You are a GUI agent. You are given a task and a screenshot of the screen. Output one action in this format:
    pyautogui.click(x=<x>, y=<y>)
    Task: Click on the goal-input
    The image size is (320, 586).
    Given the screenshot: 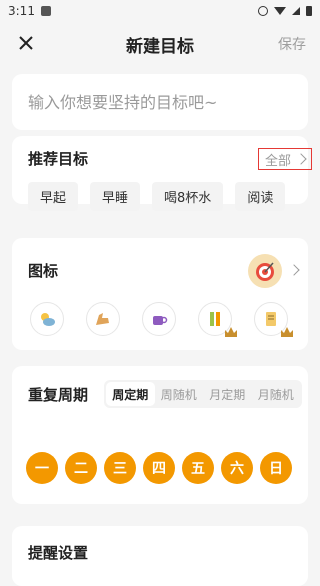 What is the action you would take?
    pyautogui.click(x=160, y=102)
    